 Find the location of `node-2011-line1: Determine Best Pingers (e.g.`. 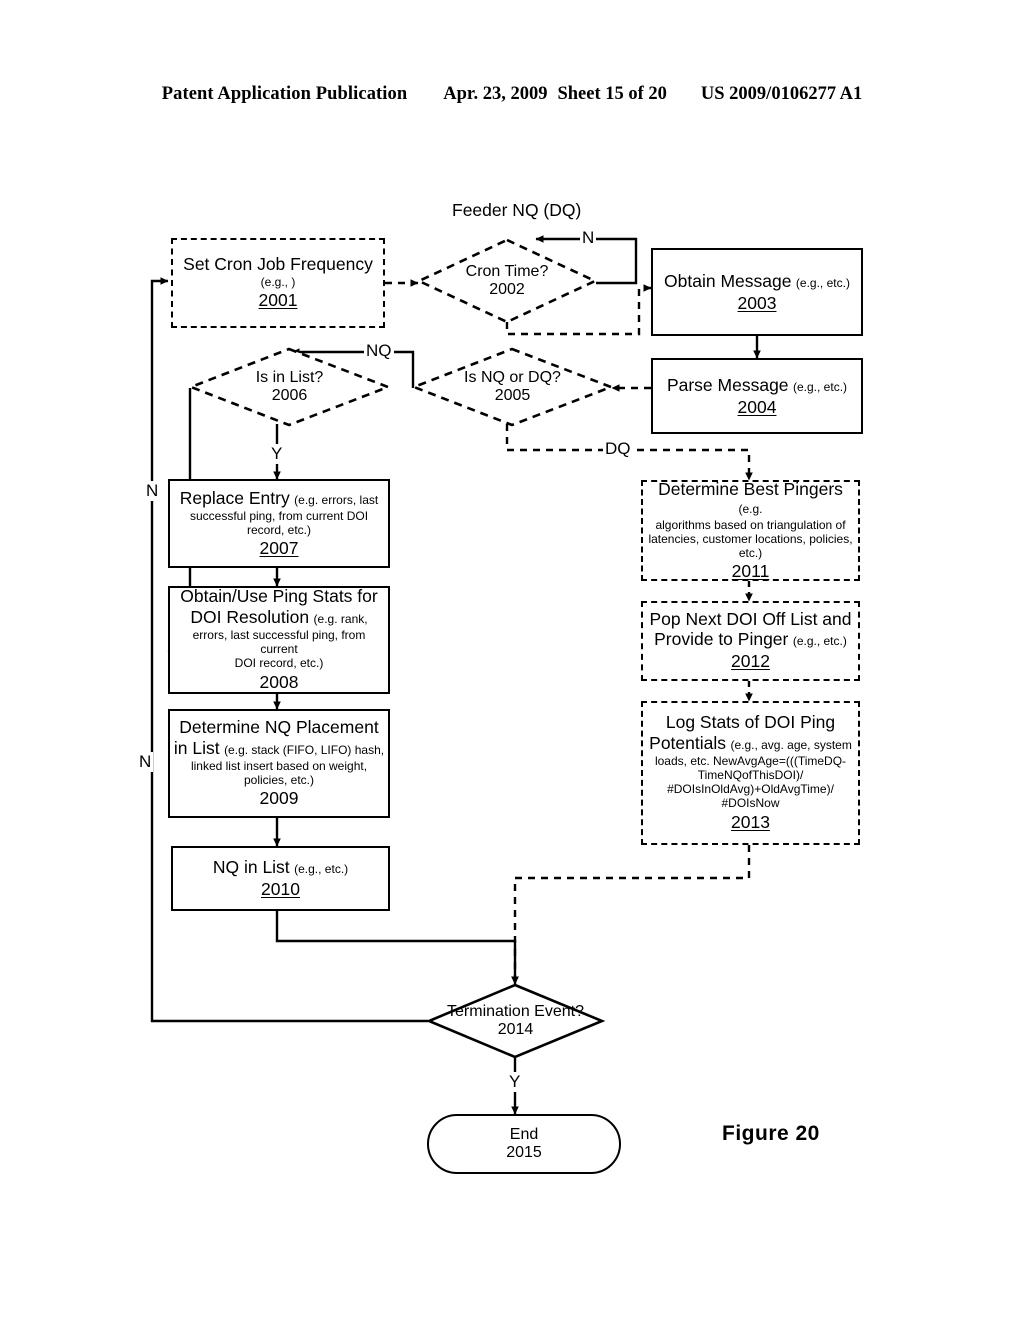

node-2011-line1: Determine Best Pingers (e.g. is located at coordinates (750, 497).